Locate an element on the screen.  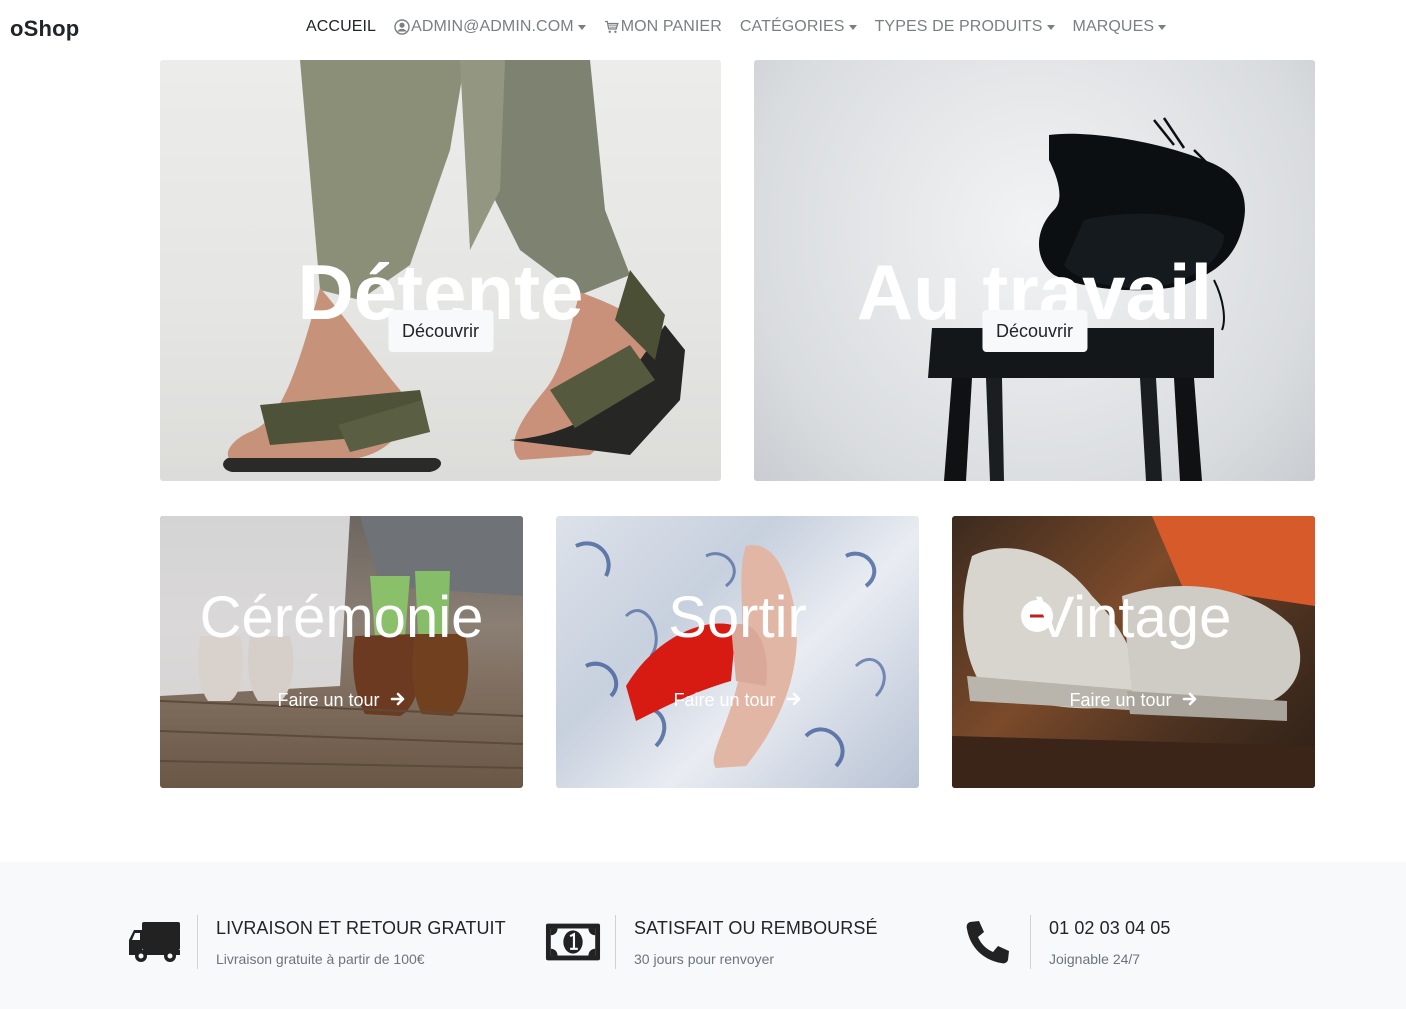
nav-item-cart: Mon panier is located at coordinates (663, 27).